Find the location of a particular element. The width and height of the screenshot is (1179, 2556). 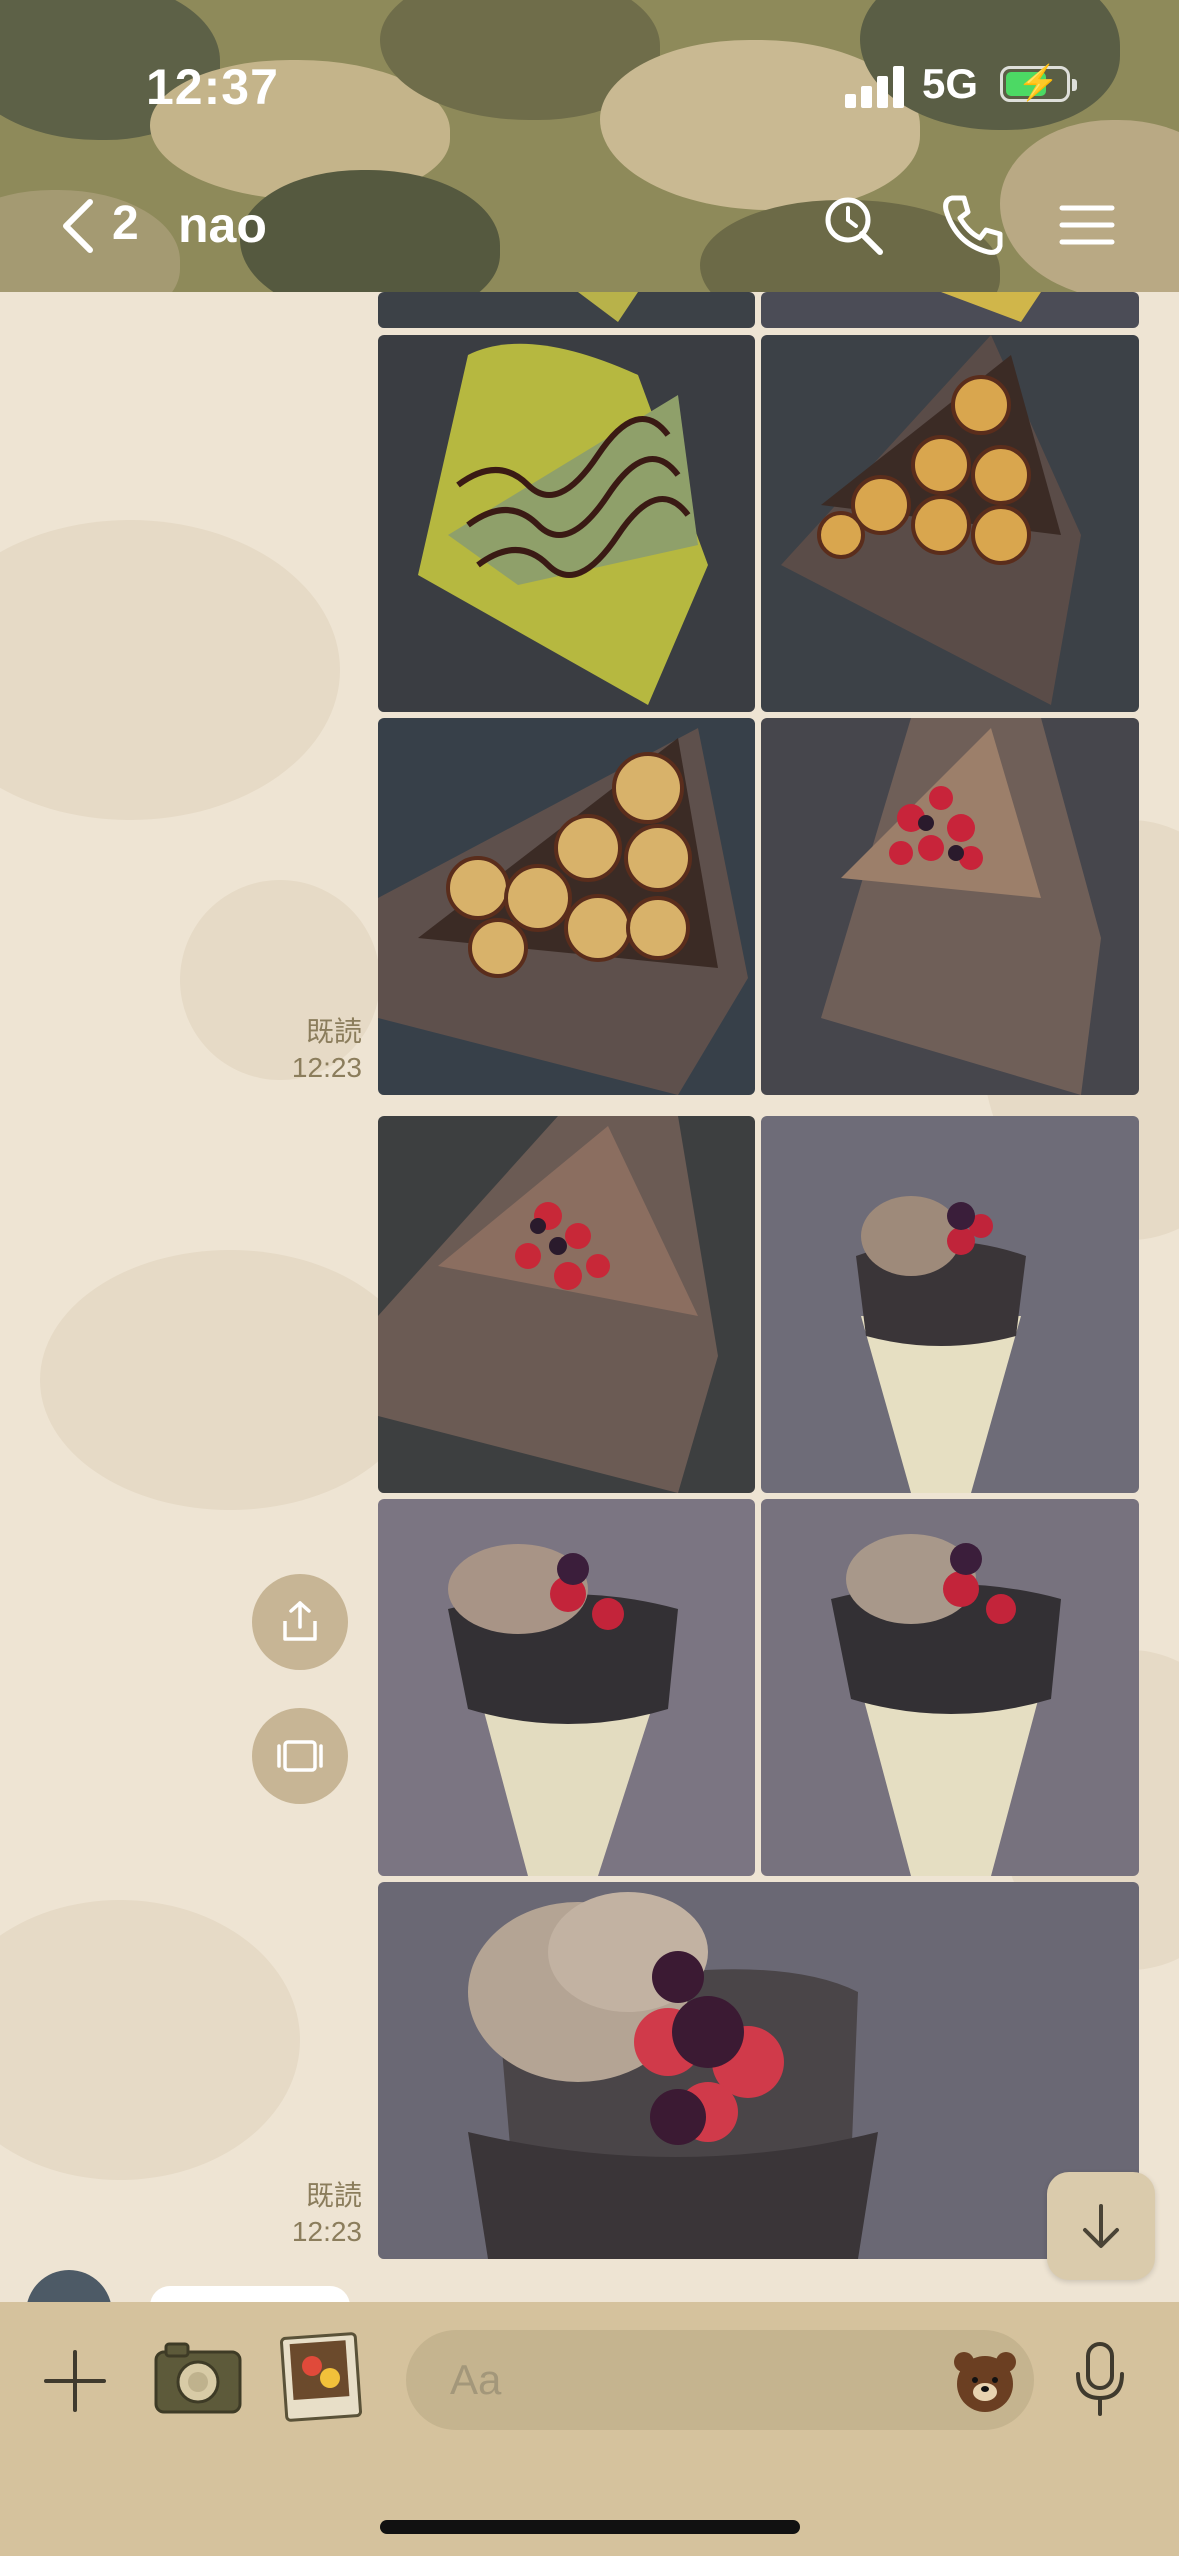

share-icon is located at coordinates (300, 1621).